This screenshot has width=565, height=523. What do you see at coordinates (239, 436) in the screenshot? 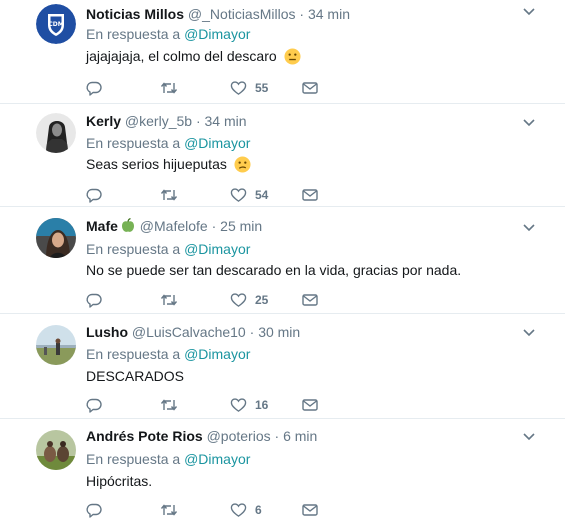
I see `user-handle: @poterios` at bounding box center [239, 436].